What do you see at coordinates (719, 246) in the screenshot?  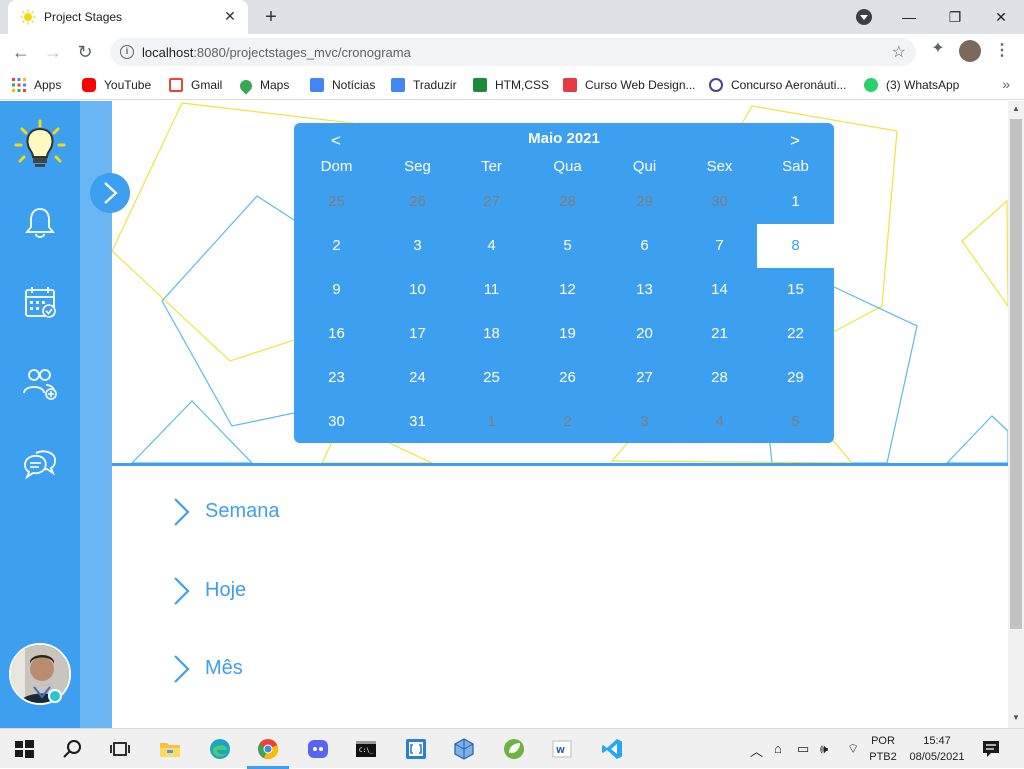 I see `day-cell: 7` at bounding box center [719, 246].